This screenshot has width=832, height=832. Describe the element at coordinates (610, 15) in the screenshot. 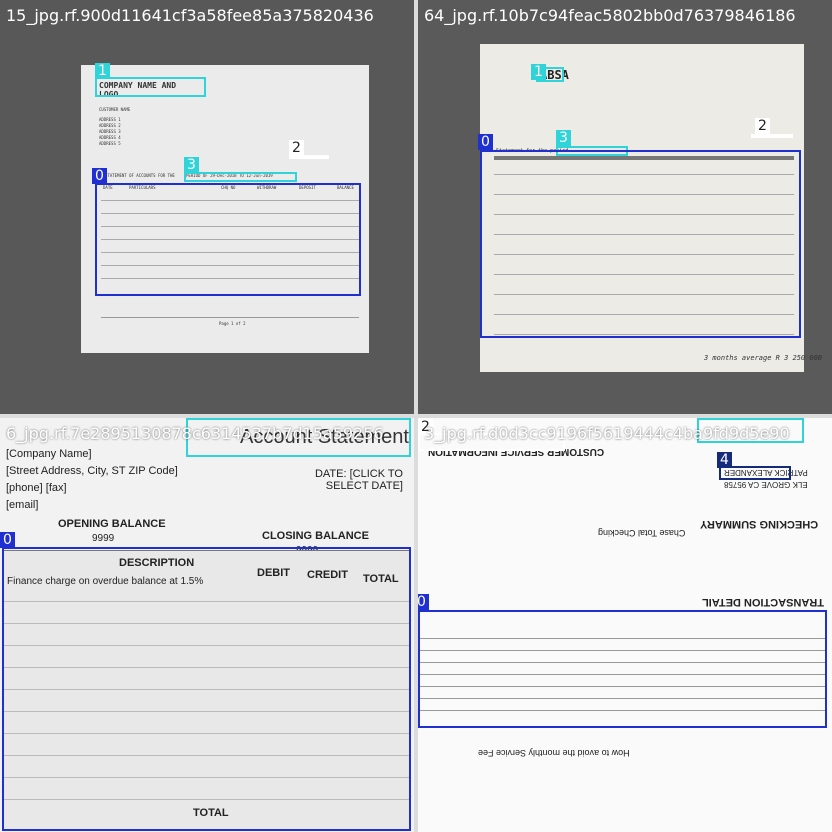

I see `filename-label: 64_jpg.rf.10b7c94feac5802bb0d76379846186` at that location.